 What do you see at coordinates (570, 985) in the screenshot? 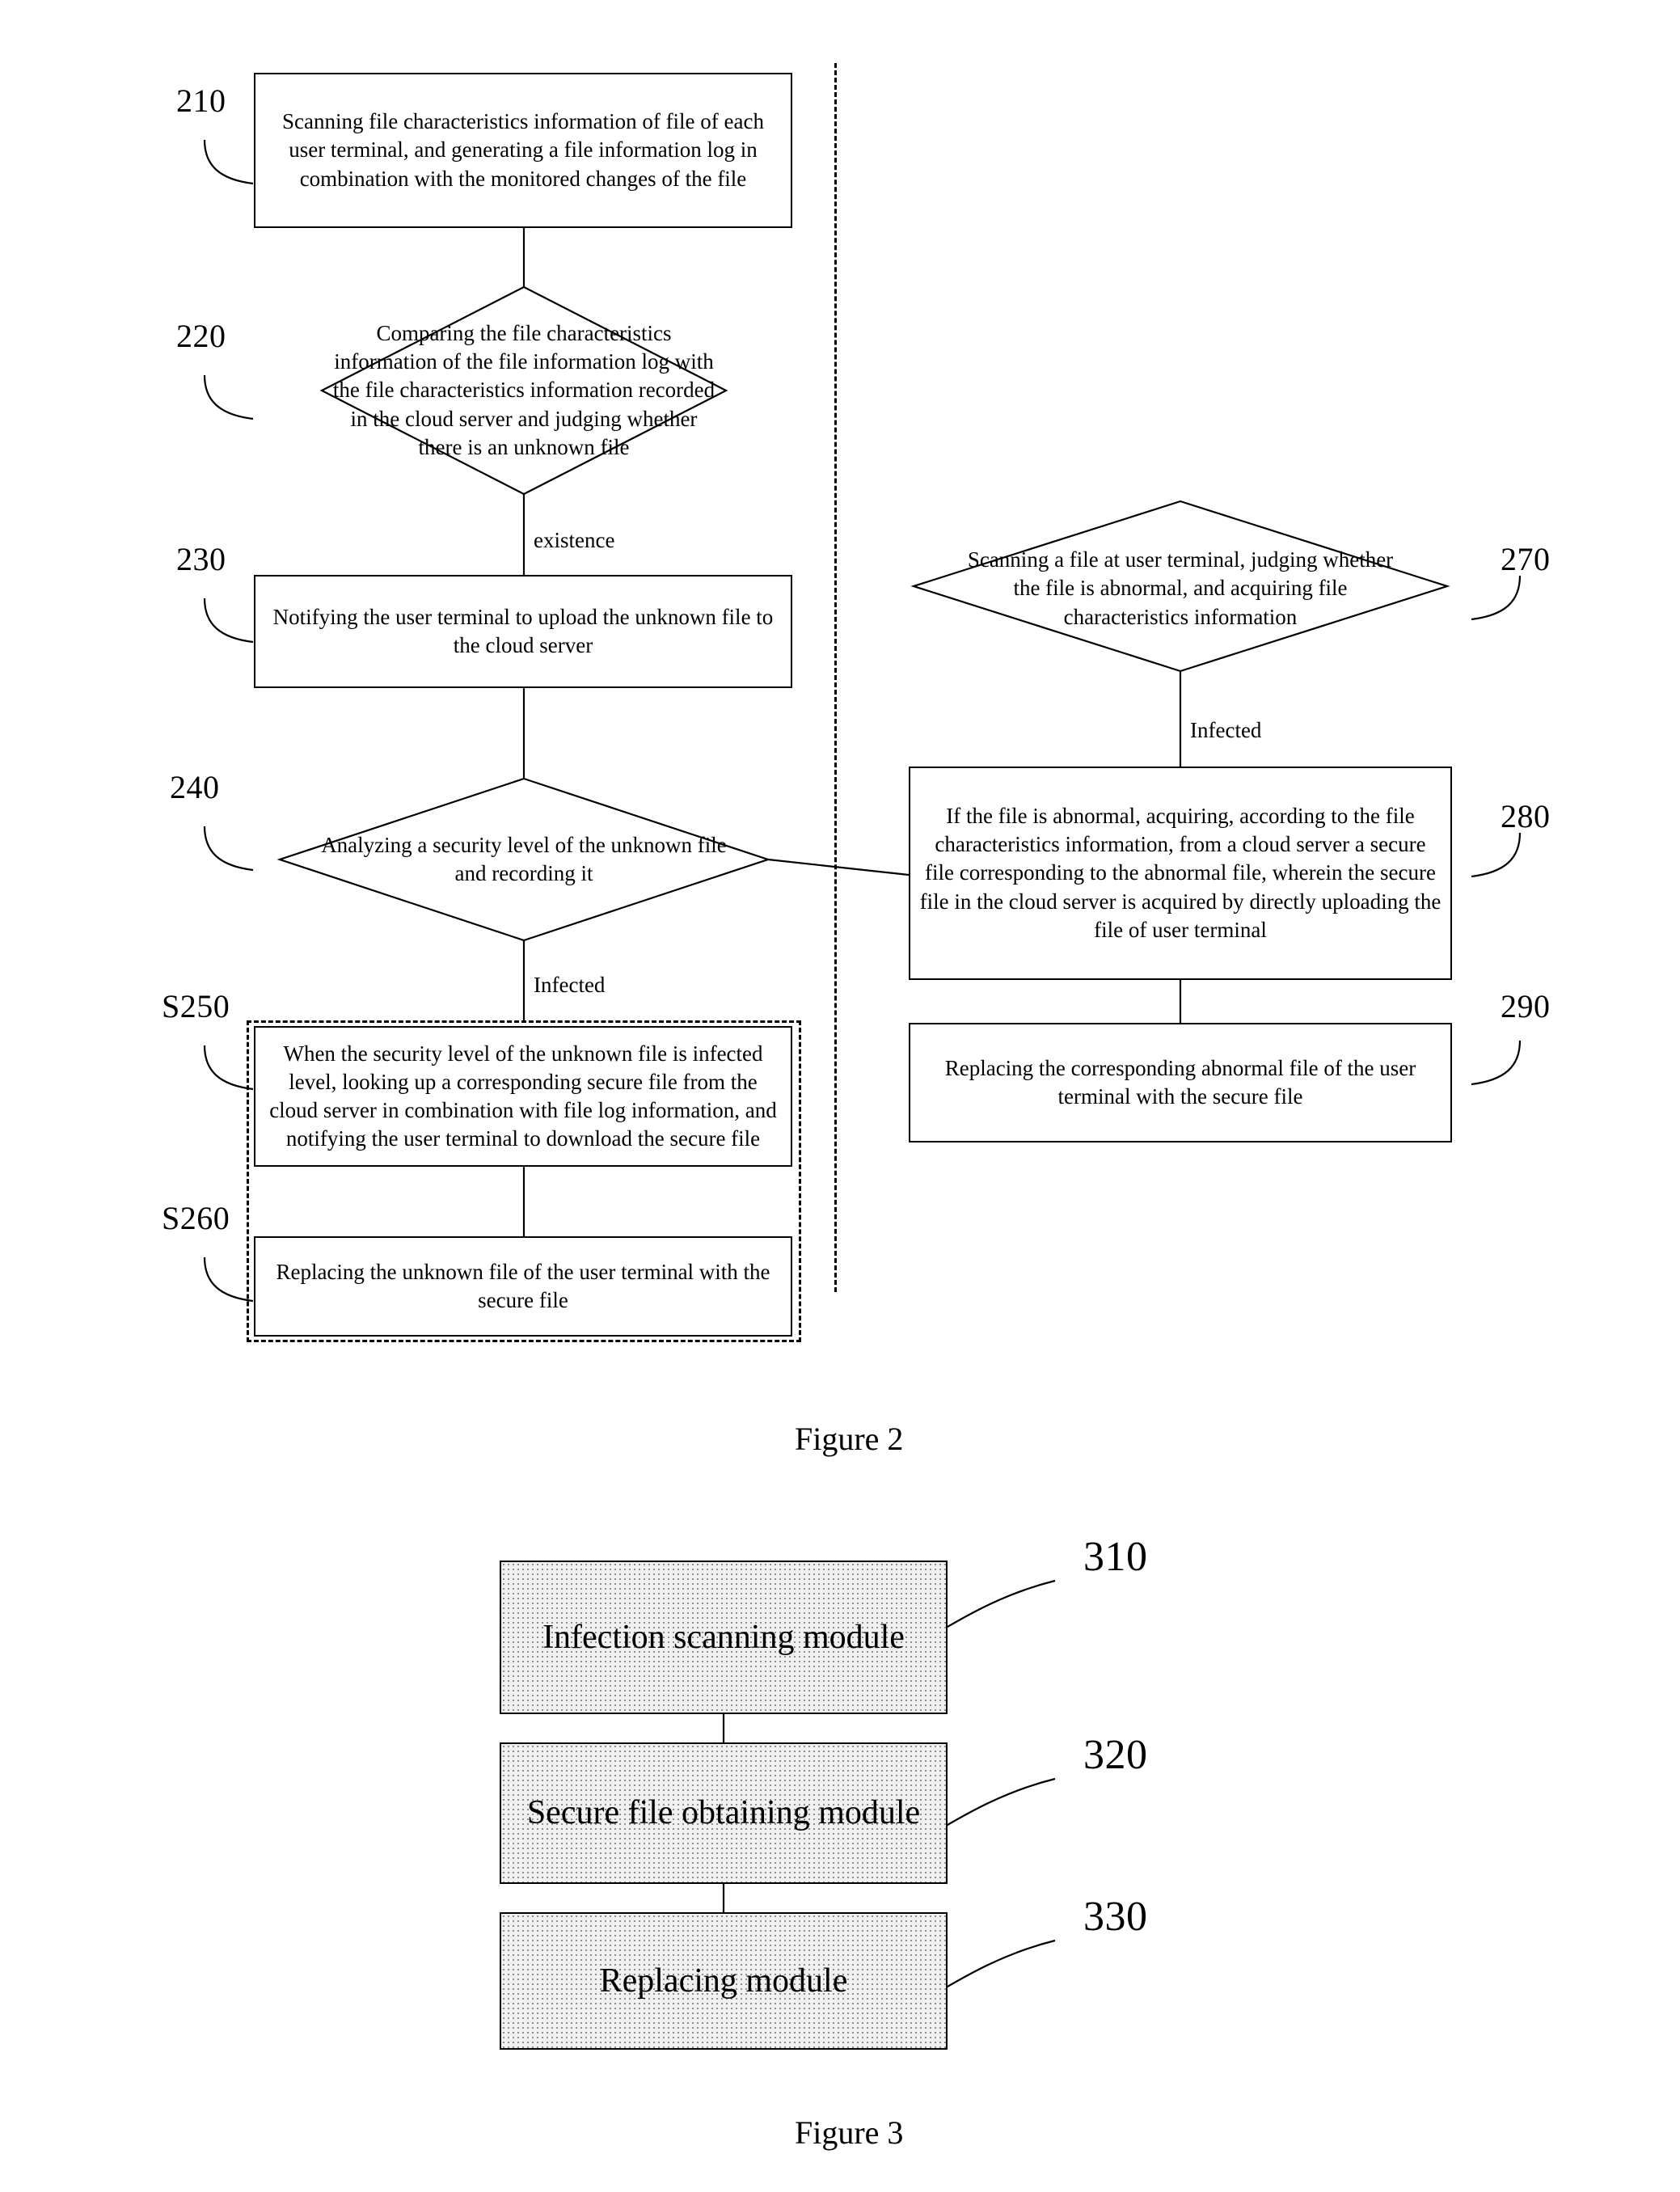
I see `edge-label-infected-left: Infected` at bounding box center [570, 985].